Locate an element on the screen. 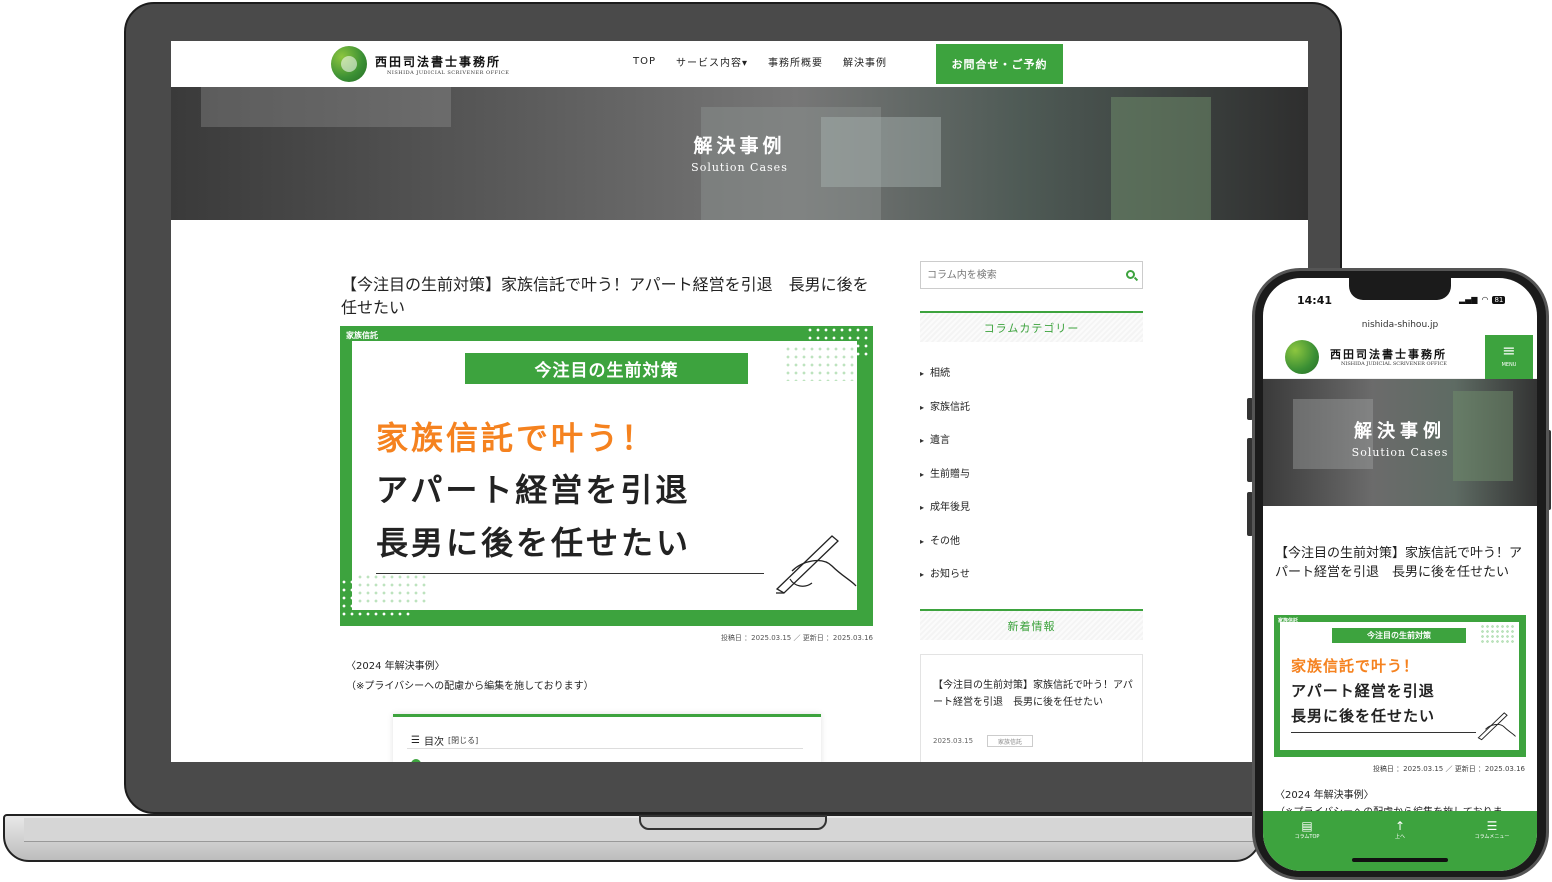 The height and width of the screenshot is (882, 1552). global-nav: TOP サービス内容▾ 事務所概要 解決事例 is located at coordinates (760, 61).